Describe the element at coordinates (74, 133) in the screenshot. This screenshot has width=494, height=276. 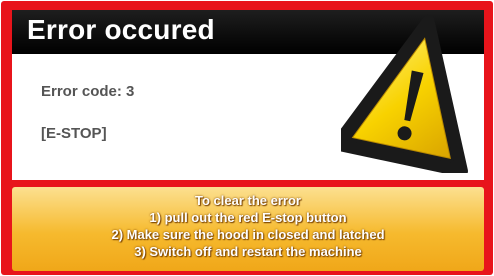
I see `error-name-label: [E-STOP]` at that location.